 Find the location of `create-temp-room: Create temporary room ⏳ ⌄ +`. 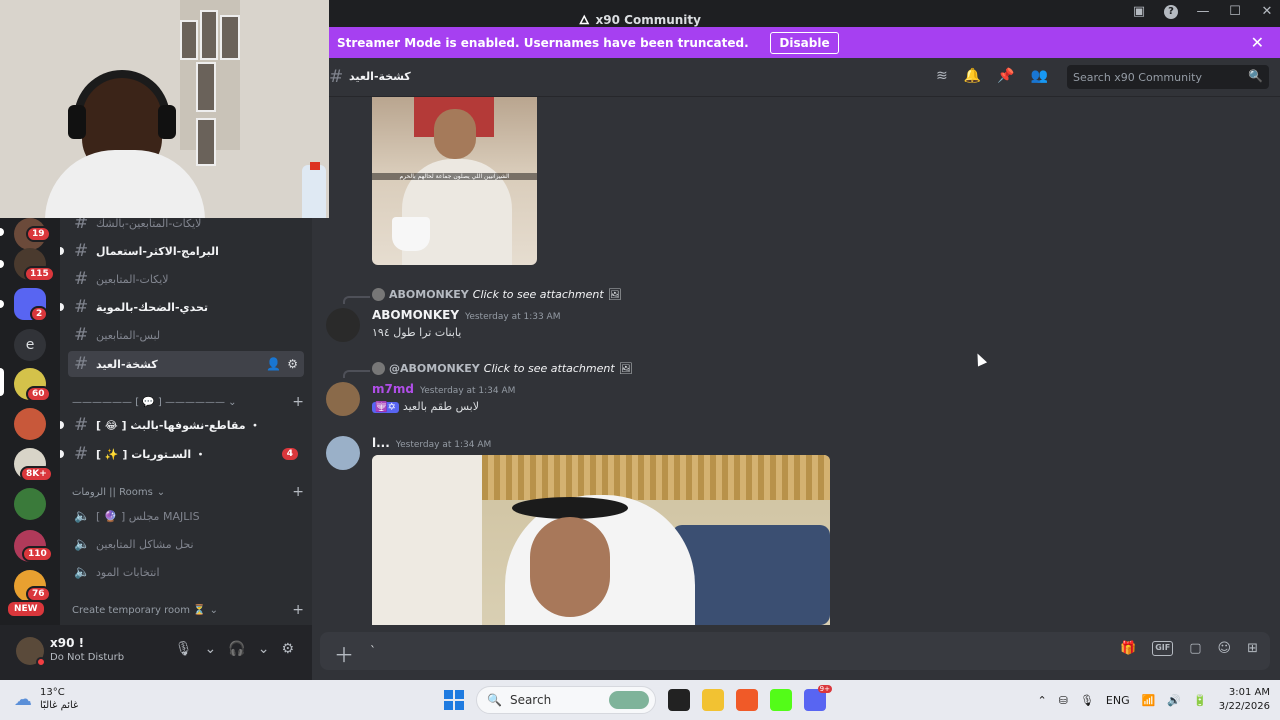

create-temp-room: Create temporary room ⏳ ⌄ + is located at coordinates (188, 610).